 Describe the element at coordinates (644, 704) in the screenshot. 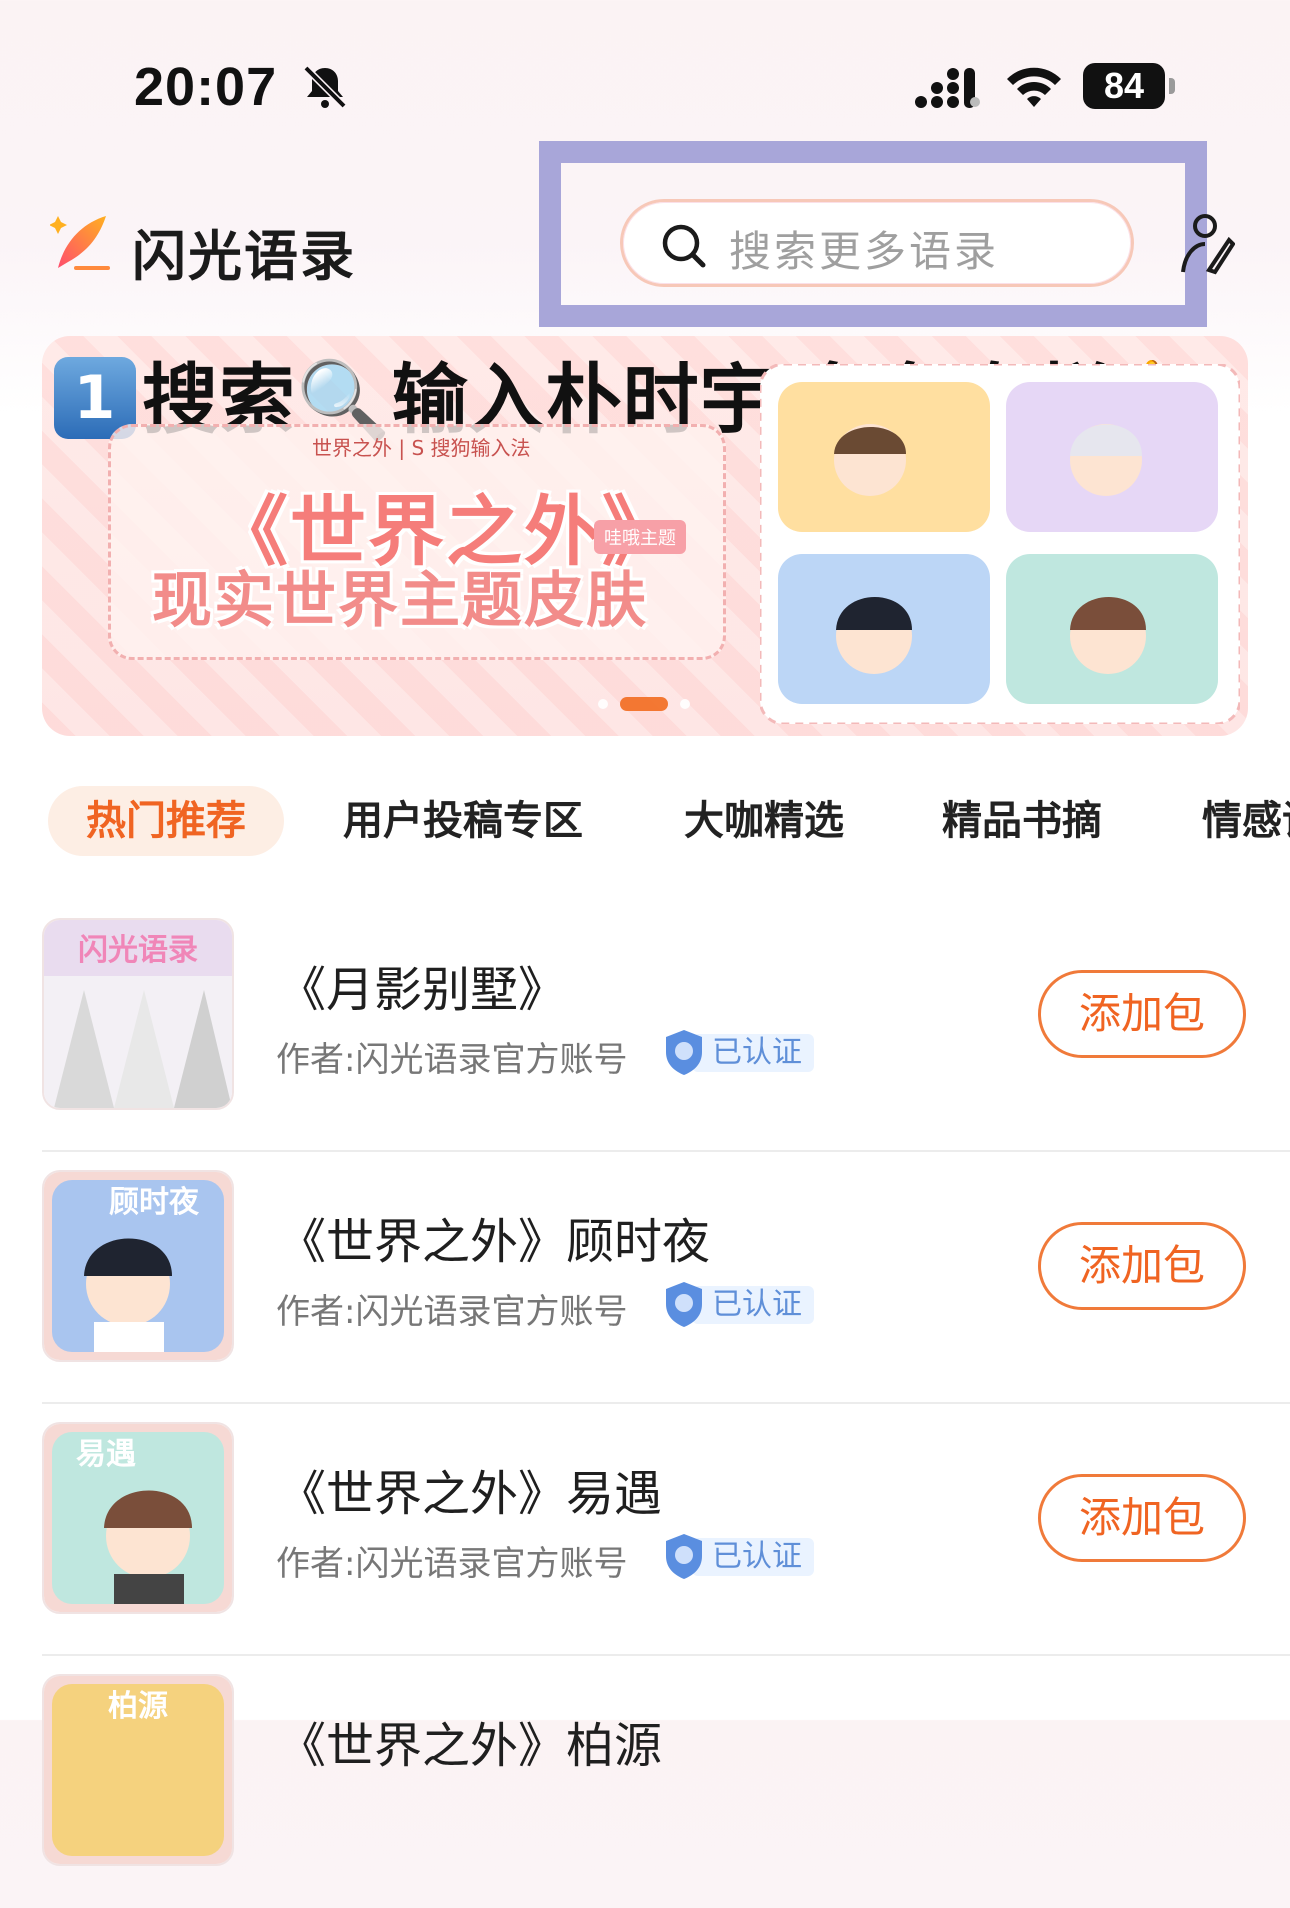

I see `carousel-dot-active` at that location.